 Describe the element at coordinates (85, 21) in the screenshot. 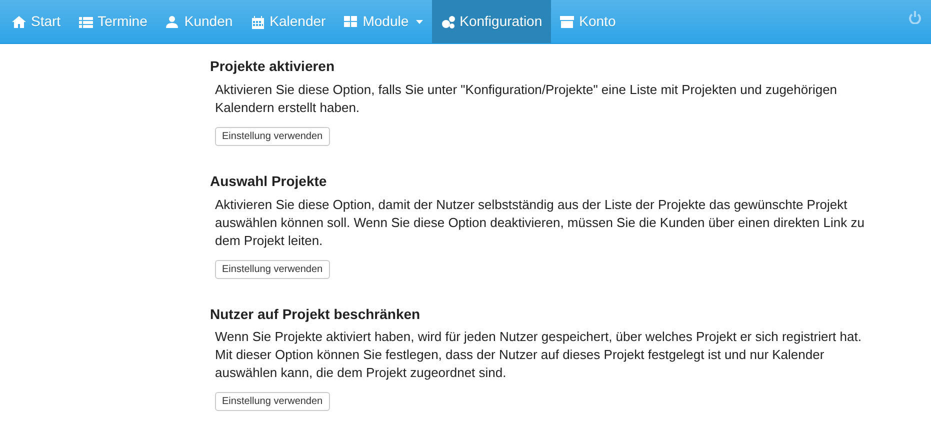

I see `list-icon` at that location.